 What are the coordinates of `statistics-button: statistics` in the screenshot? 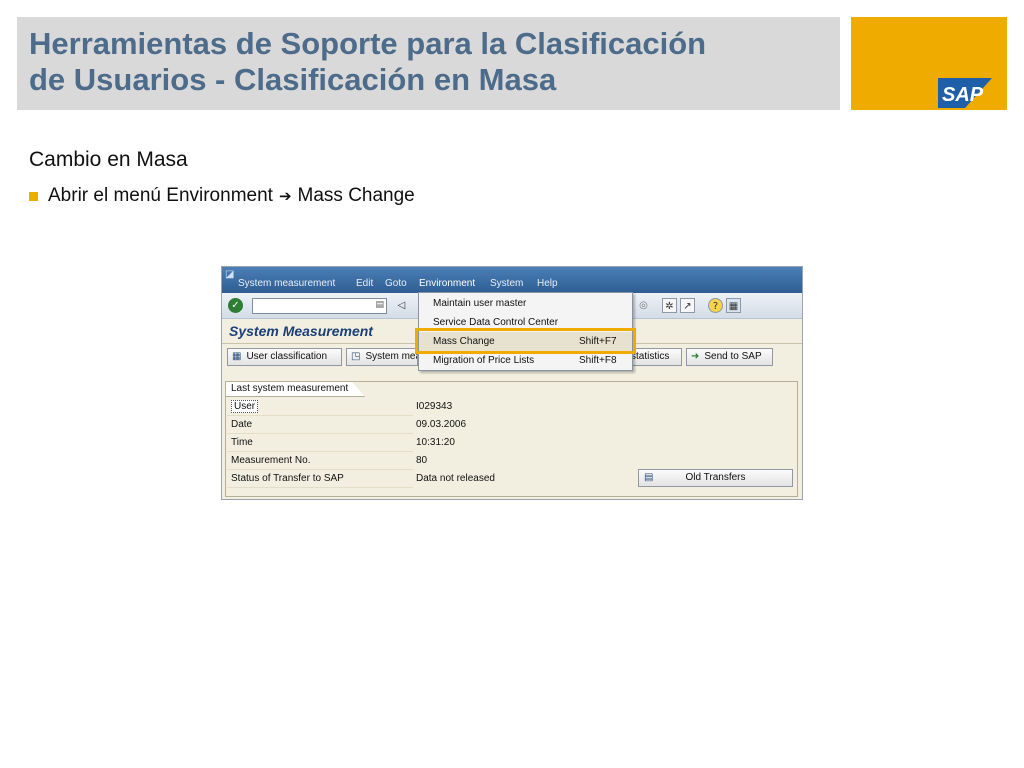 It's located at (655, 357).